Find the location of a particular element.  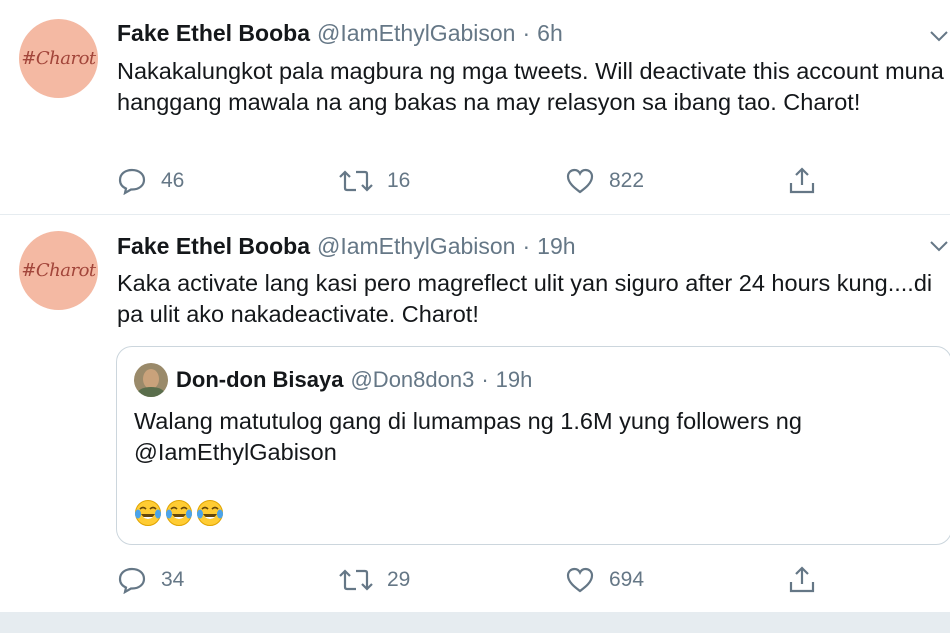

tweet-header: Fake Ethel Booba @IamEthylGabison · 6h is located at coordinates (340, 35).